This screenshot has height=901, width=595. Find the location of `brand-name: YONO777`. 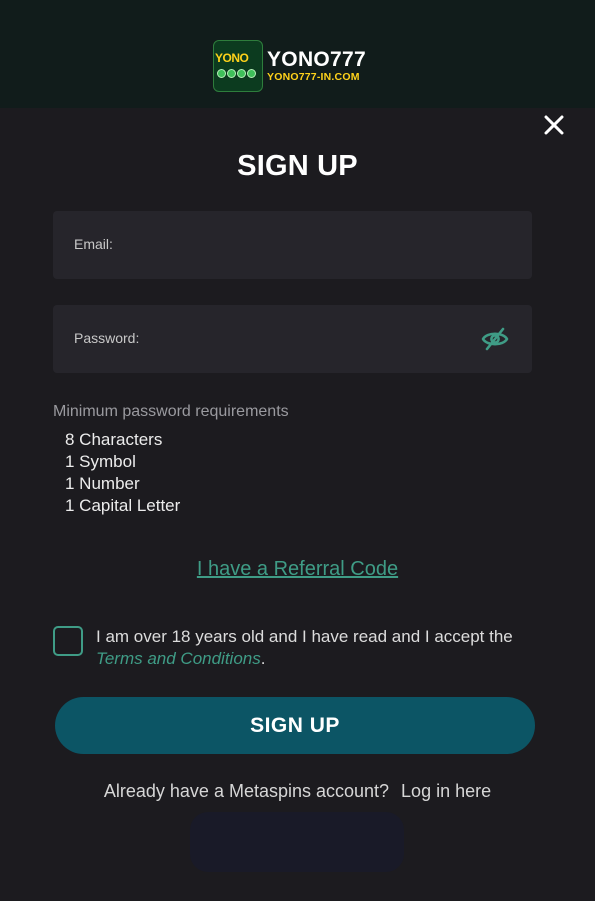

brand-name: YONO777 is located at coordinates (316, 60).